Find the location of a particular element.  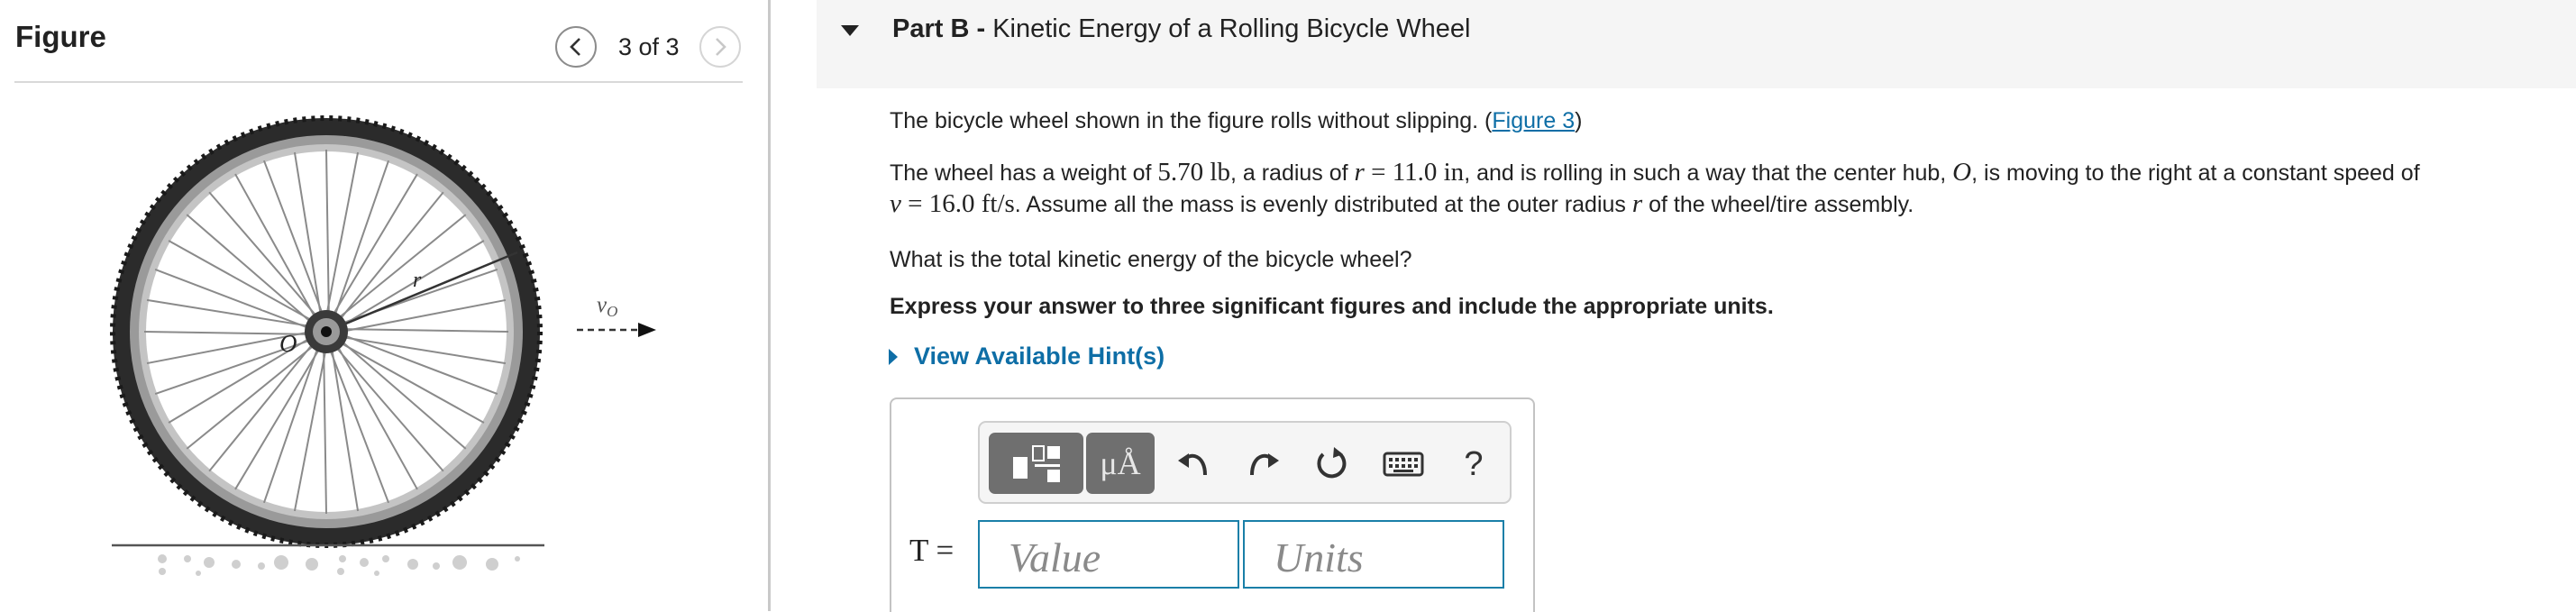

answer-box: μÅ ? T = Value Units is located at coordinates (1212, 504).